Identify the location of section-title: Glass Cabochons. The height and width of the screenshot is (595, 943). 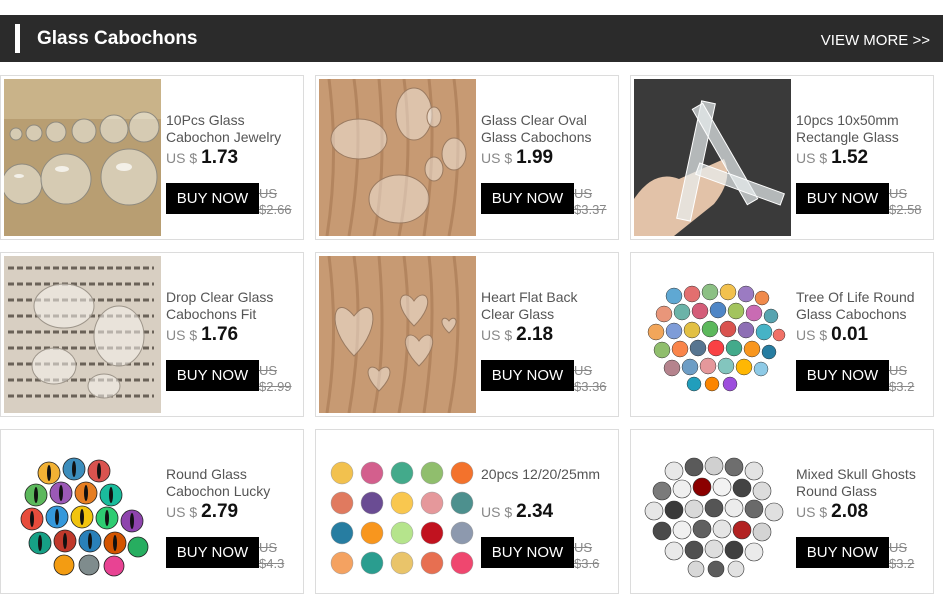
(117, 38).